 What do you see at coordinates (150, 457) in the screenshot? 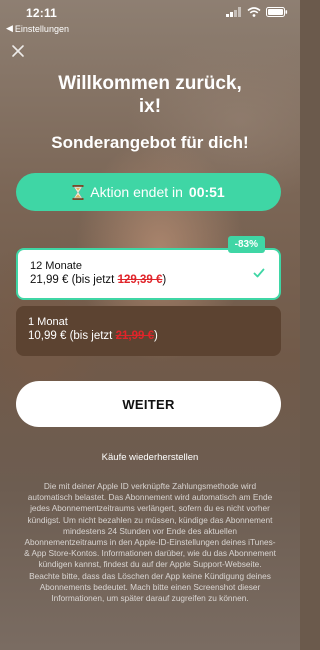
I see `restore-purchases-link: Käufe wiederherstellen` at bounding box center [150, 457].